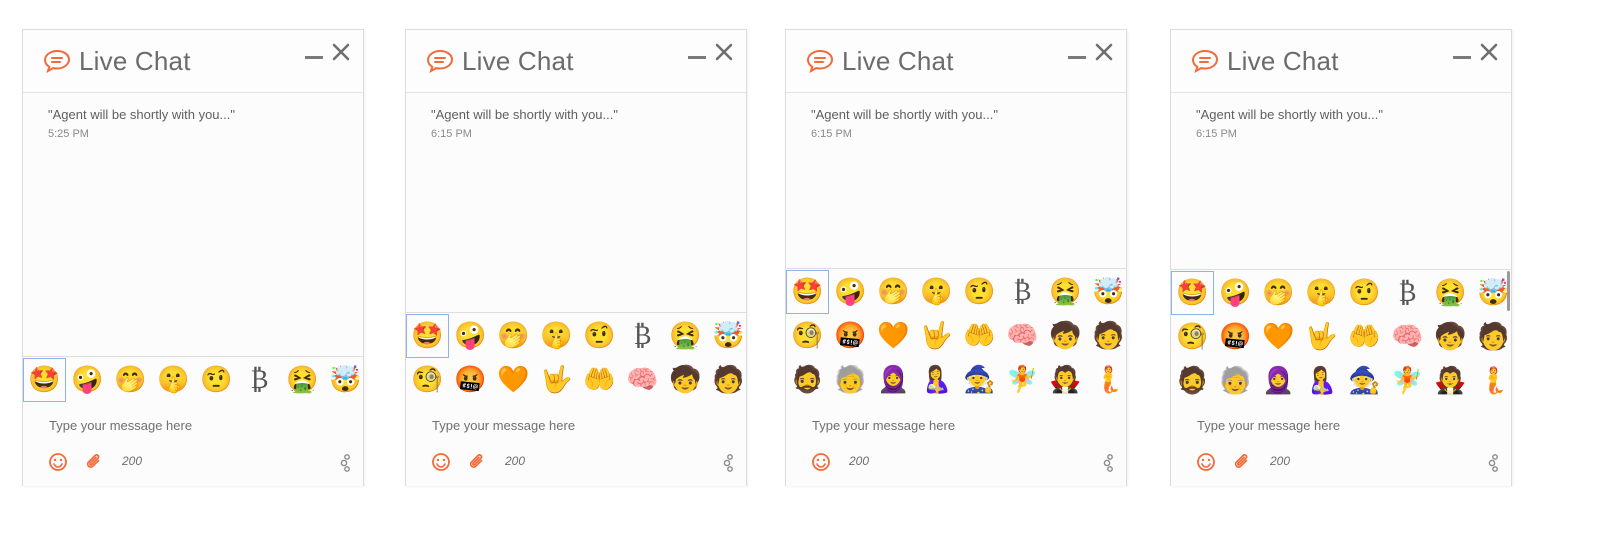 This screenshot has height=542, width=1599. Describe the element at coordinates (1508, 291) in the screenshot. I see `emoji-scrollbar` at that location.